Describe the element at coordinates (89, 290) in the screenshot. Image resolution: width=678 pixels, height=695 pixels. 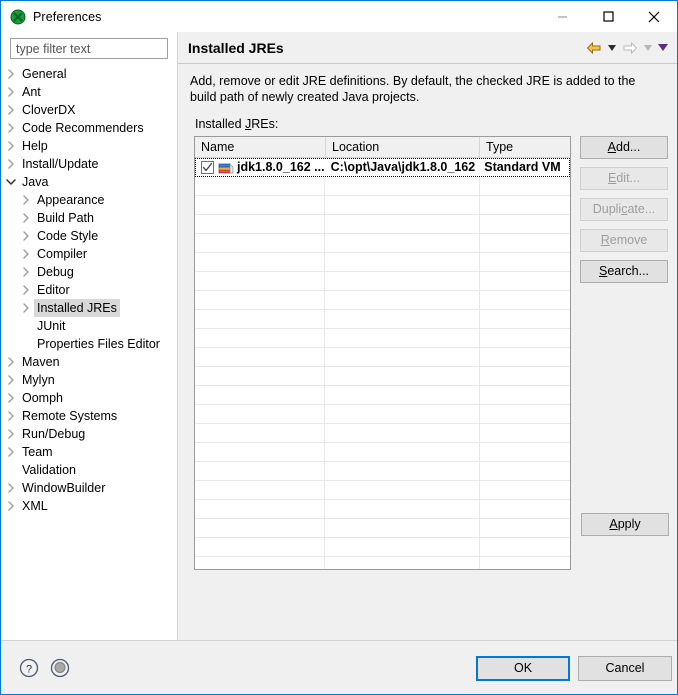
I see `sidebar-item-editor: Editor` at that location.